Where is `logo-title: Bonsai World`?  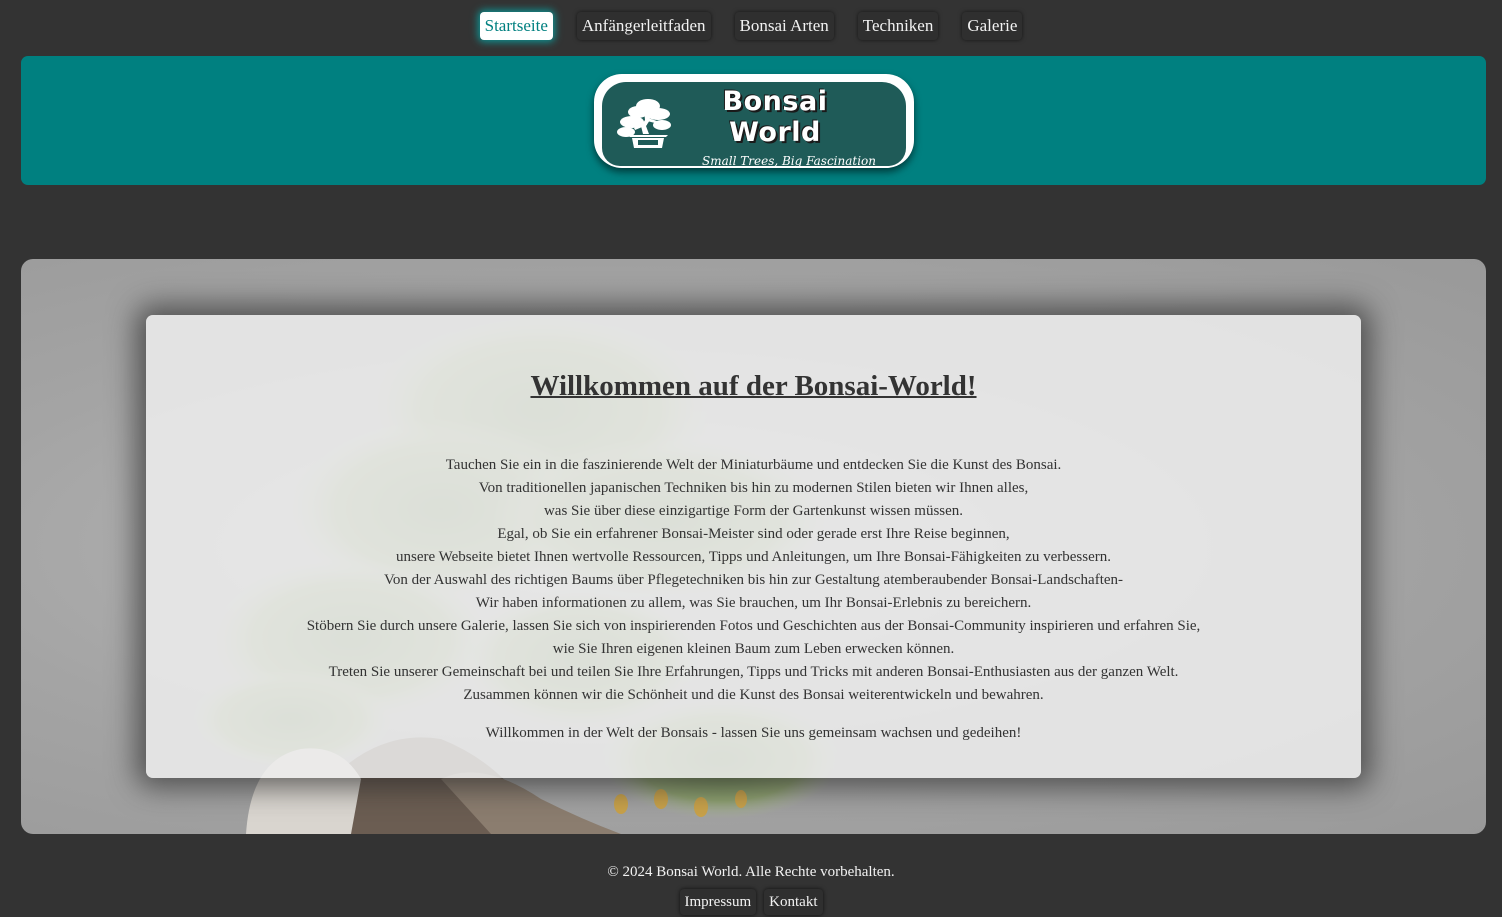 logo-title: Bonsai World is located at coordinates (775, 117).